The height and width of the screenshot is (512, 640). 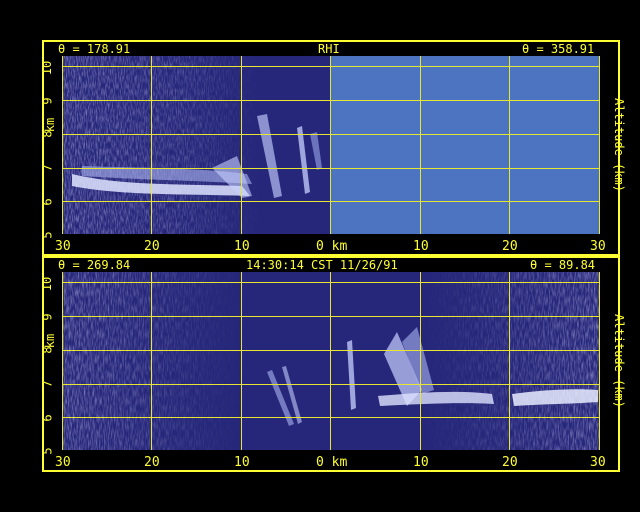 I want to click on top-y-tick: 10, so click(x=47, y=68).